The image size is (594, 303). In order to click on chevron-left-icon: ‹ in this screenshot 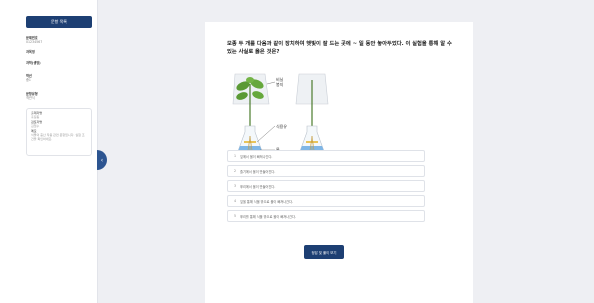, I will do `click(102, 160)`.